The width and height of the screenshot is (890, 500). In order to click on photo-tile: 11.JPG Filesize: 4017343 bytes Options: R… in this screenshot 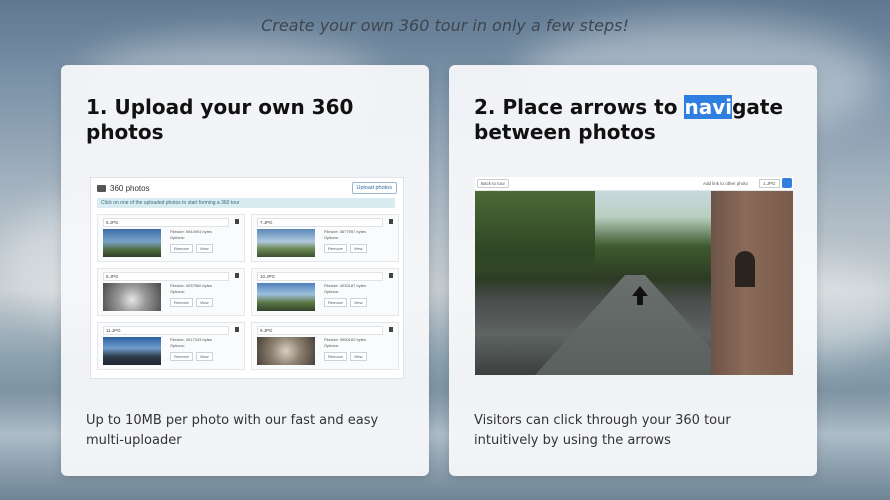, I will do `click(171, 346)`.